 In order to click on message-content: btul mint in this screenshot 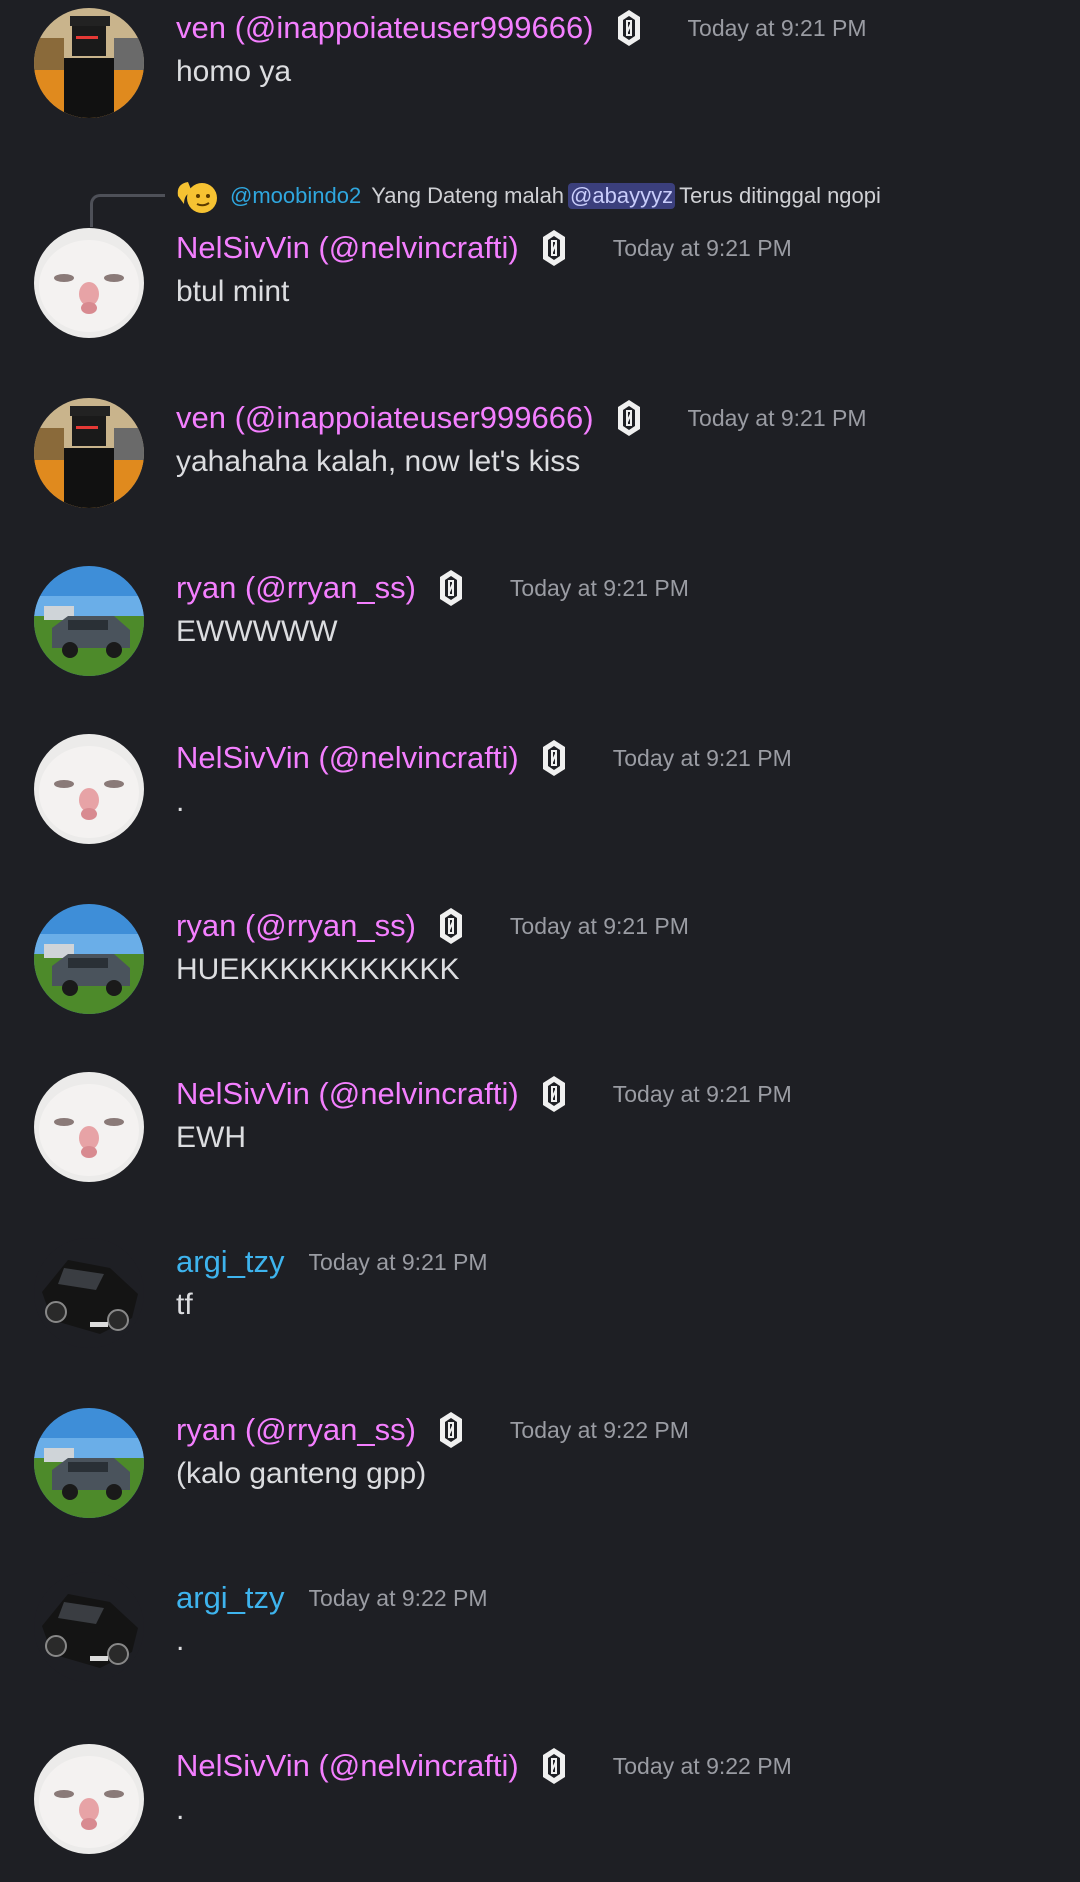, I will do `click(233, 291)`.